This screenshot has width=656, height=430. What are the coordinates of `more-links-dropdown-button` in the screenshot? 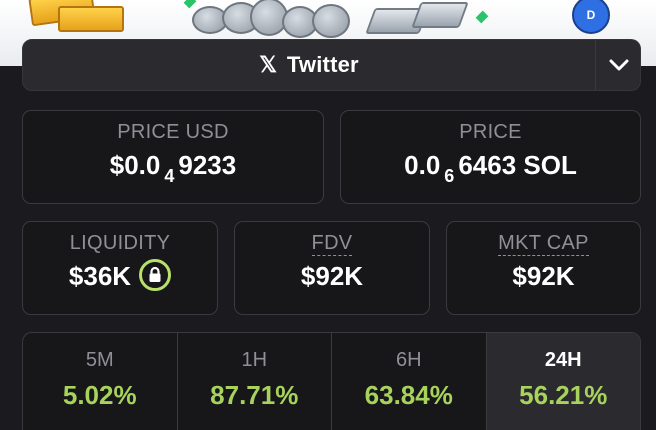 It's located at (619, 65).